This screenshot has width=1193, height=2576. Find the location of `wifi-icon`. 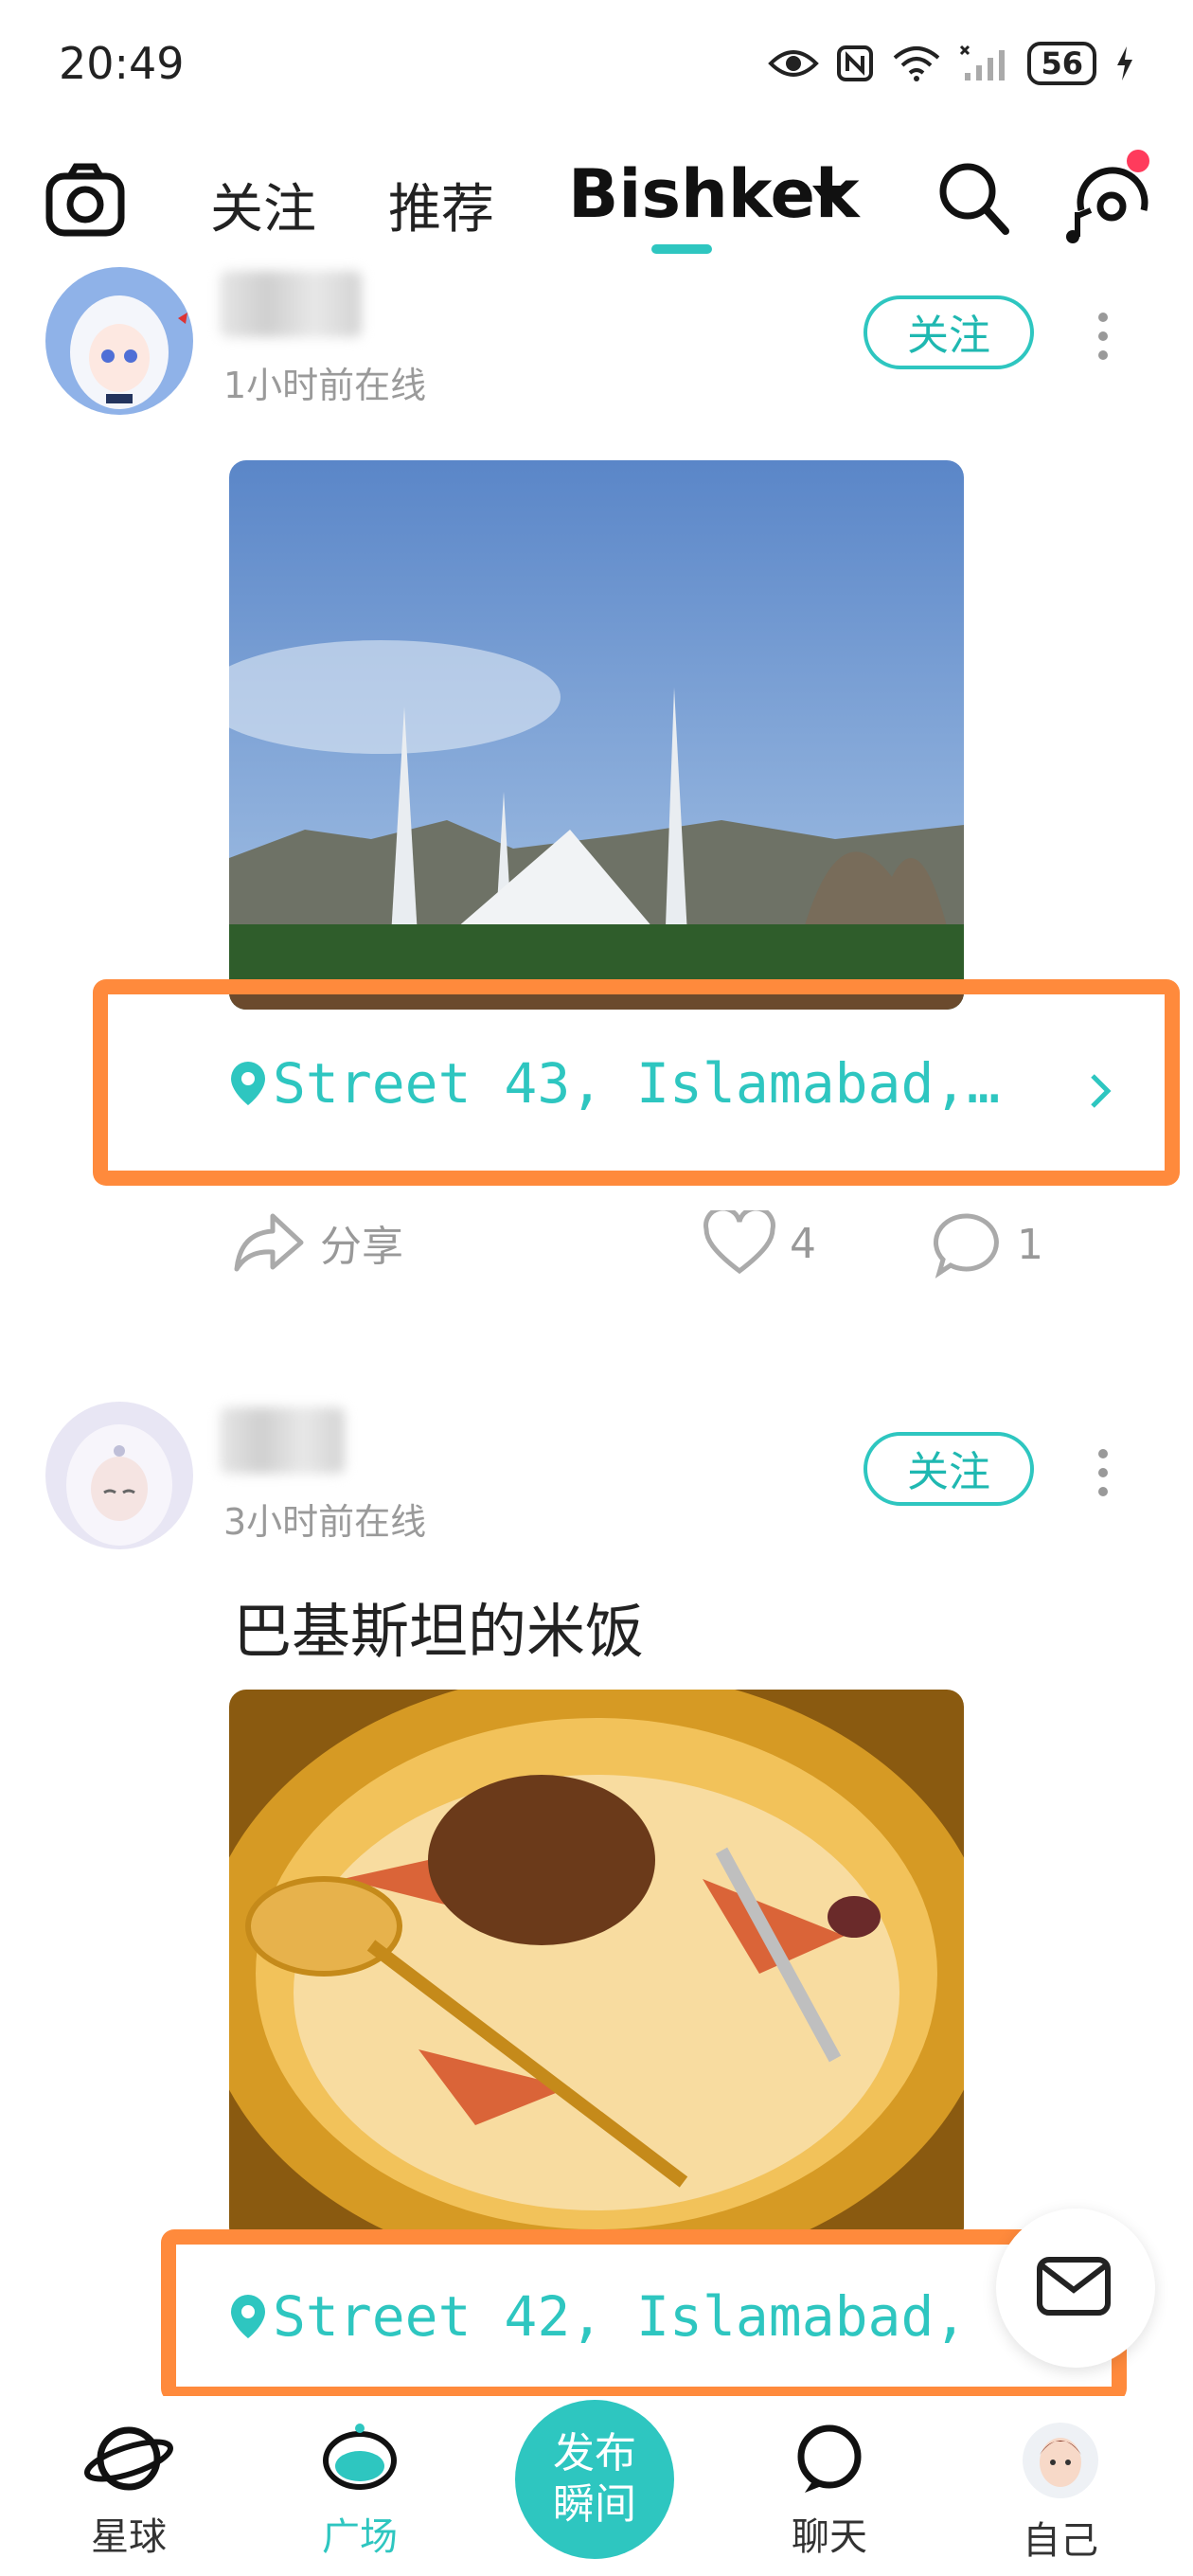

wifi-icon is located at coordinates (917, 63).